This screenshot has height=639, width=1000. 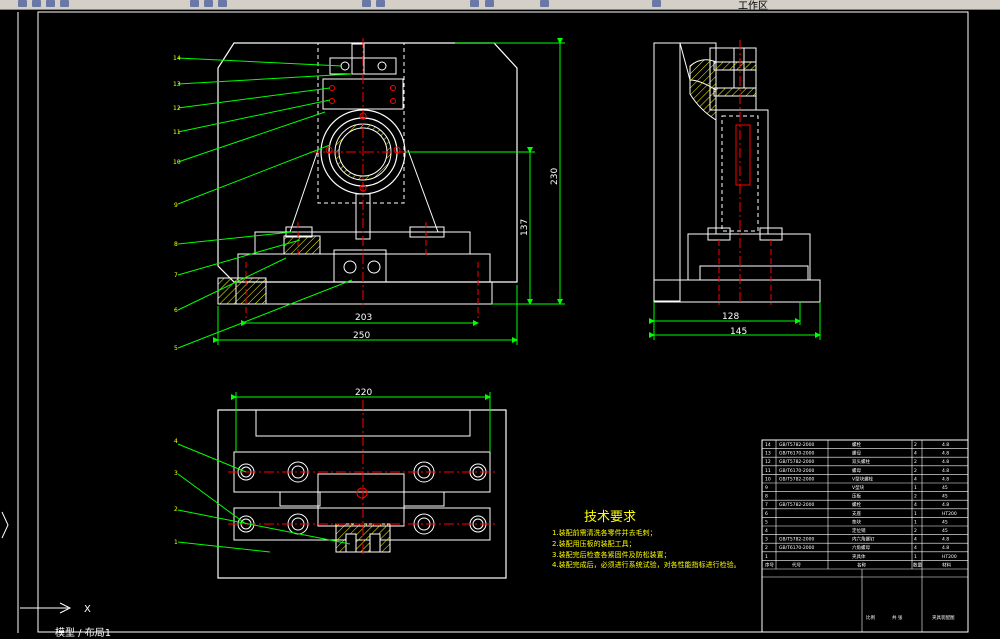 I want to click on bom-row-no: 11, so click(x=768, y=471).